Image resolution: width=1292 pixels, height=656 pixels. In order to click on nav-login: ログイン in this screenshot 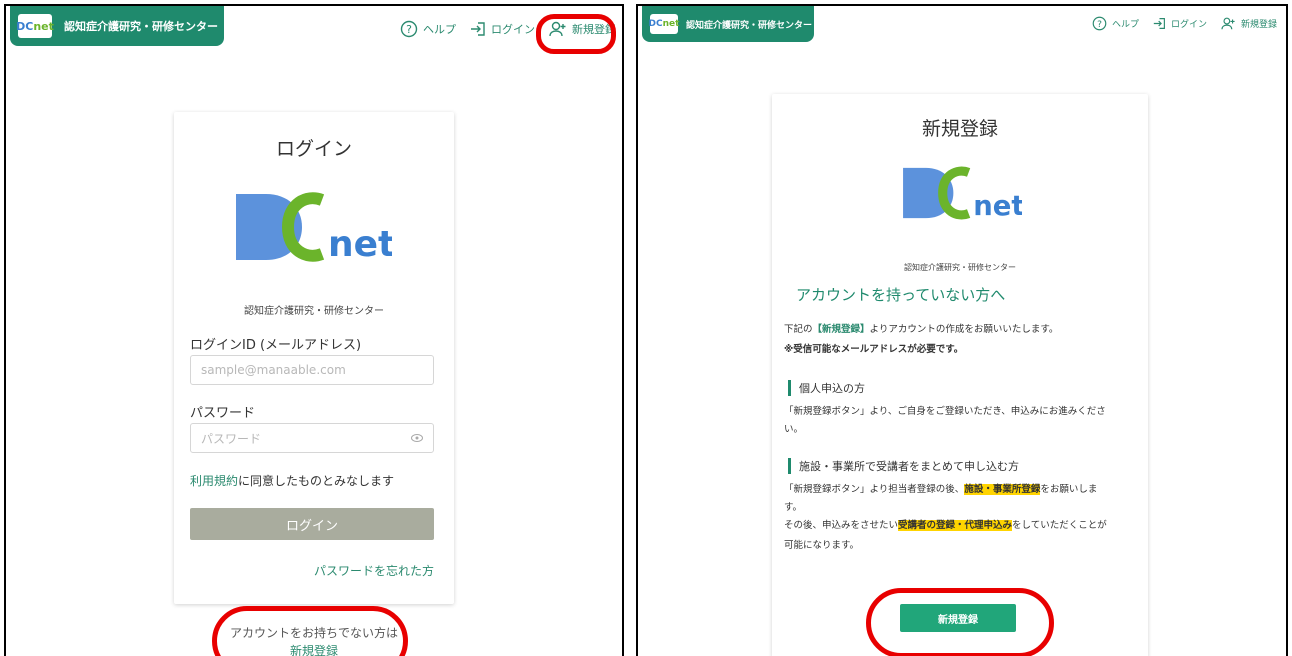, I will do `click(502, 29)`.